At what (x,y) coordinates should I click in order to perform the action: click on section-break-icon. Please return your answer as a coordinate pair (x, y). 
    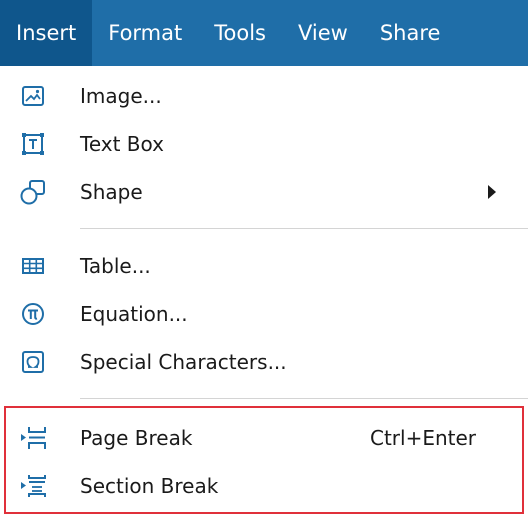
    Looking at the image, I should click on (33, 486).